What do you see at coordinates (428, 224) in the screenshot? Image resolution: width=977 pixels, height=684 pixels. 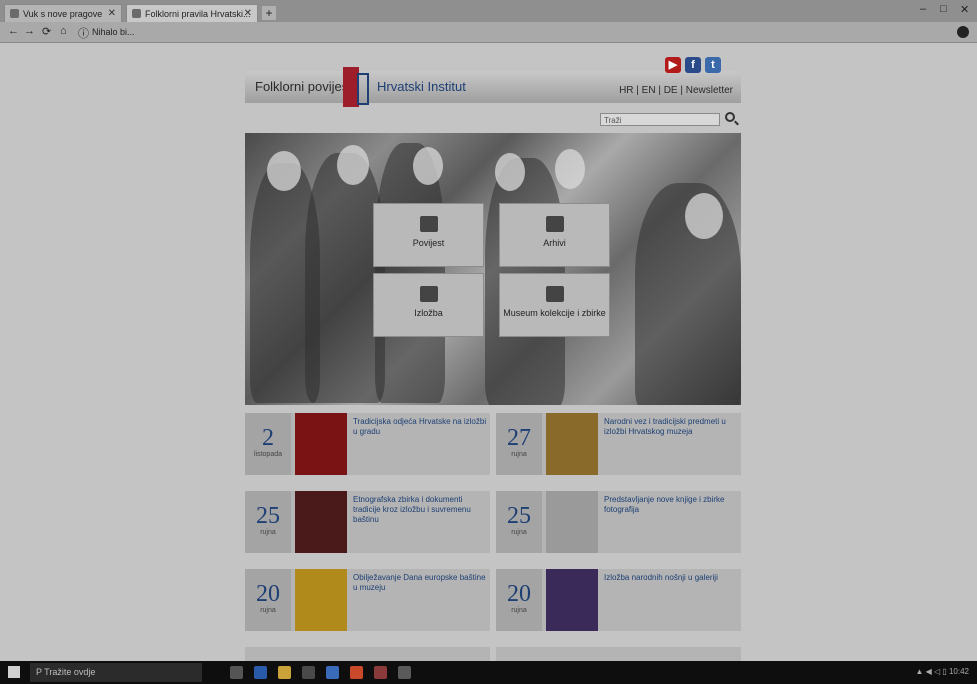 I see `building-icon` at bounding box center [428, 224].